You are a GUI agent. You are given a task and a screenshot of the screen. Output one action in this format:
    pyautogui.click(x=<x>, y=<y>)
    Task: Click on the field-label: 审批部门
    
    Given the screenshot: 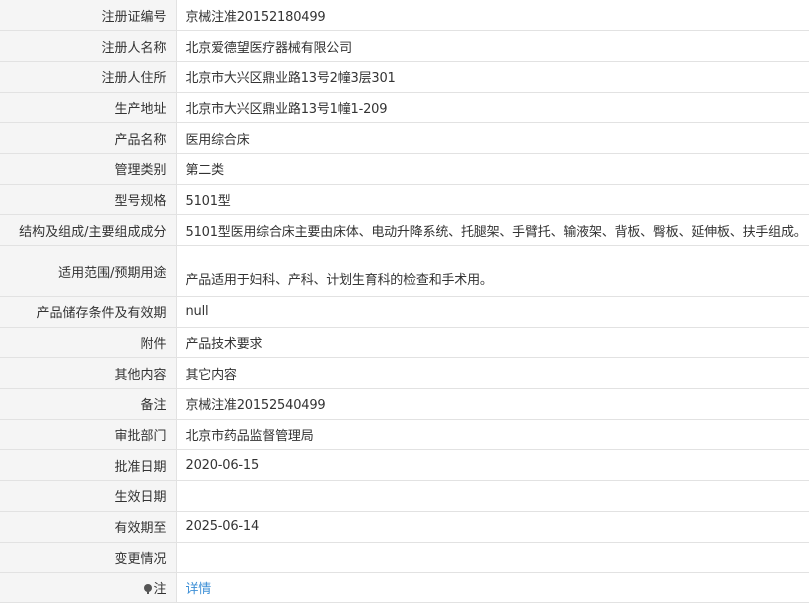 What is the action you would take?
    pyautogui.click(x=88, y=435)
    